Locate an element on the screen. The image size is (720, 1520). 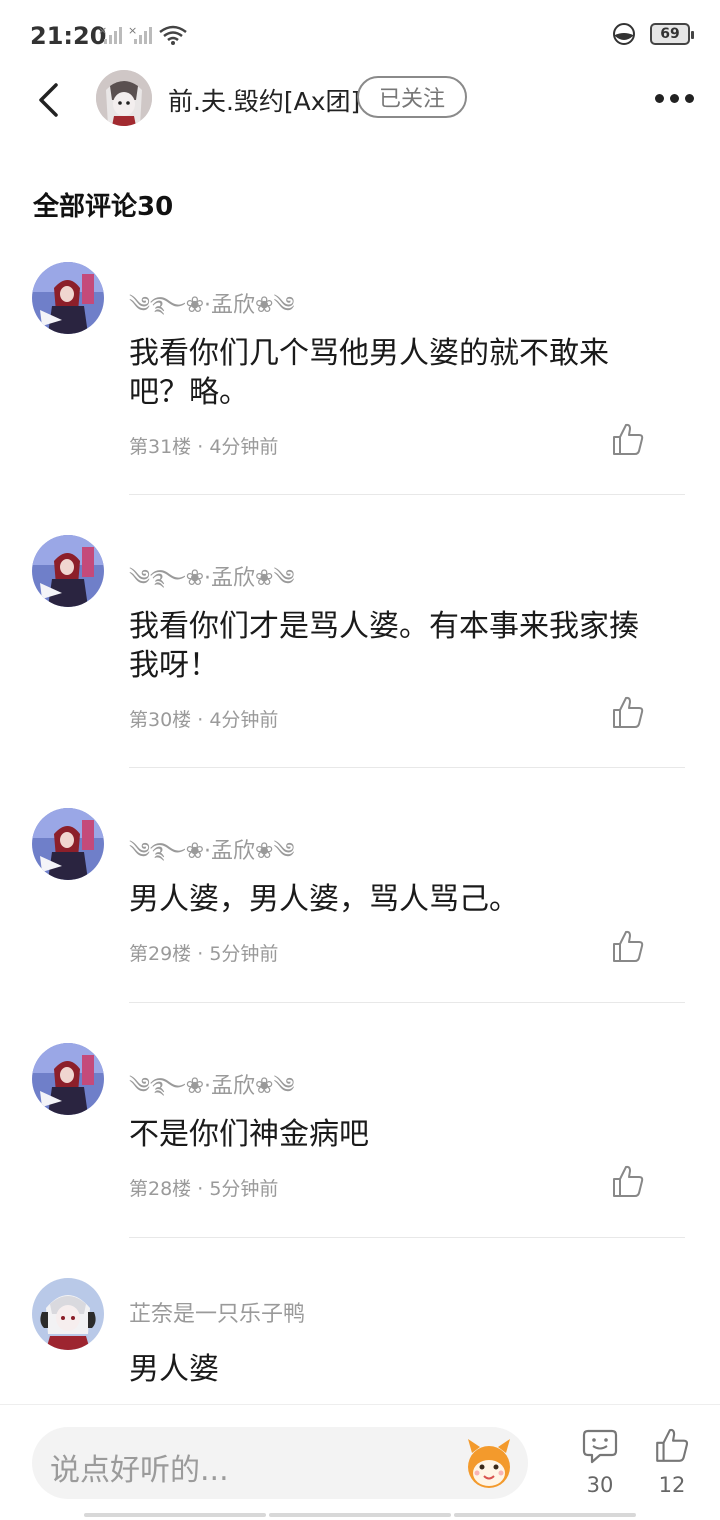
back-button is located at coordinates (48, 100).